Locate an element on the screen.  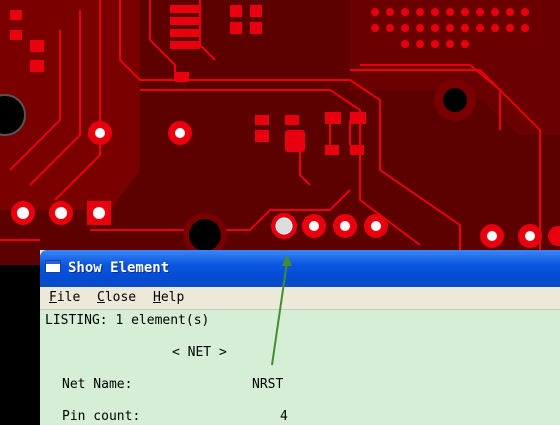
net-section-heading: < NET > is located at coordinates (199, 352).